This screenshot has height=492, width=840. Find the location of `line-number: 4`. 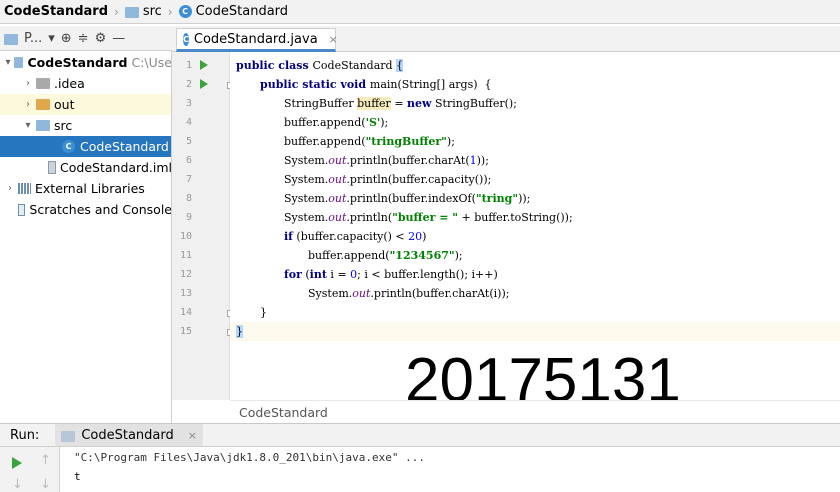

line-number: 4 is located at coordinates (188, 122).